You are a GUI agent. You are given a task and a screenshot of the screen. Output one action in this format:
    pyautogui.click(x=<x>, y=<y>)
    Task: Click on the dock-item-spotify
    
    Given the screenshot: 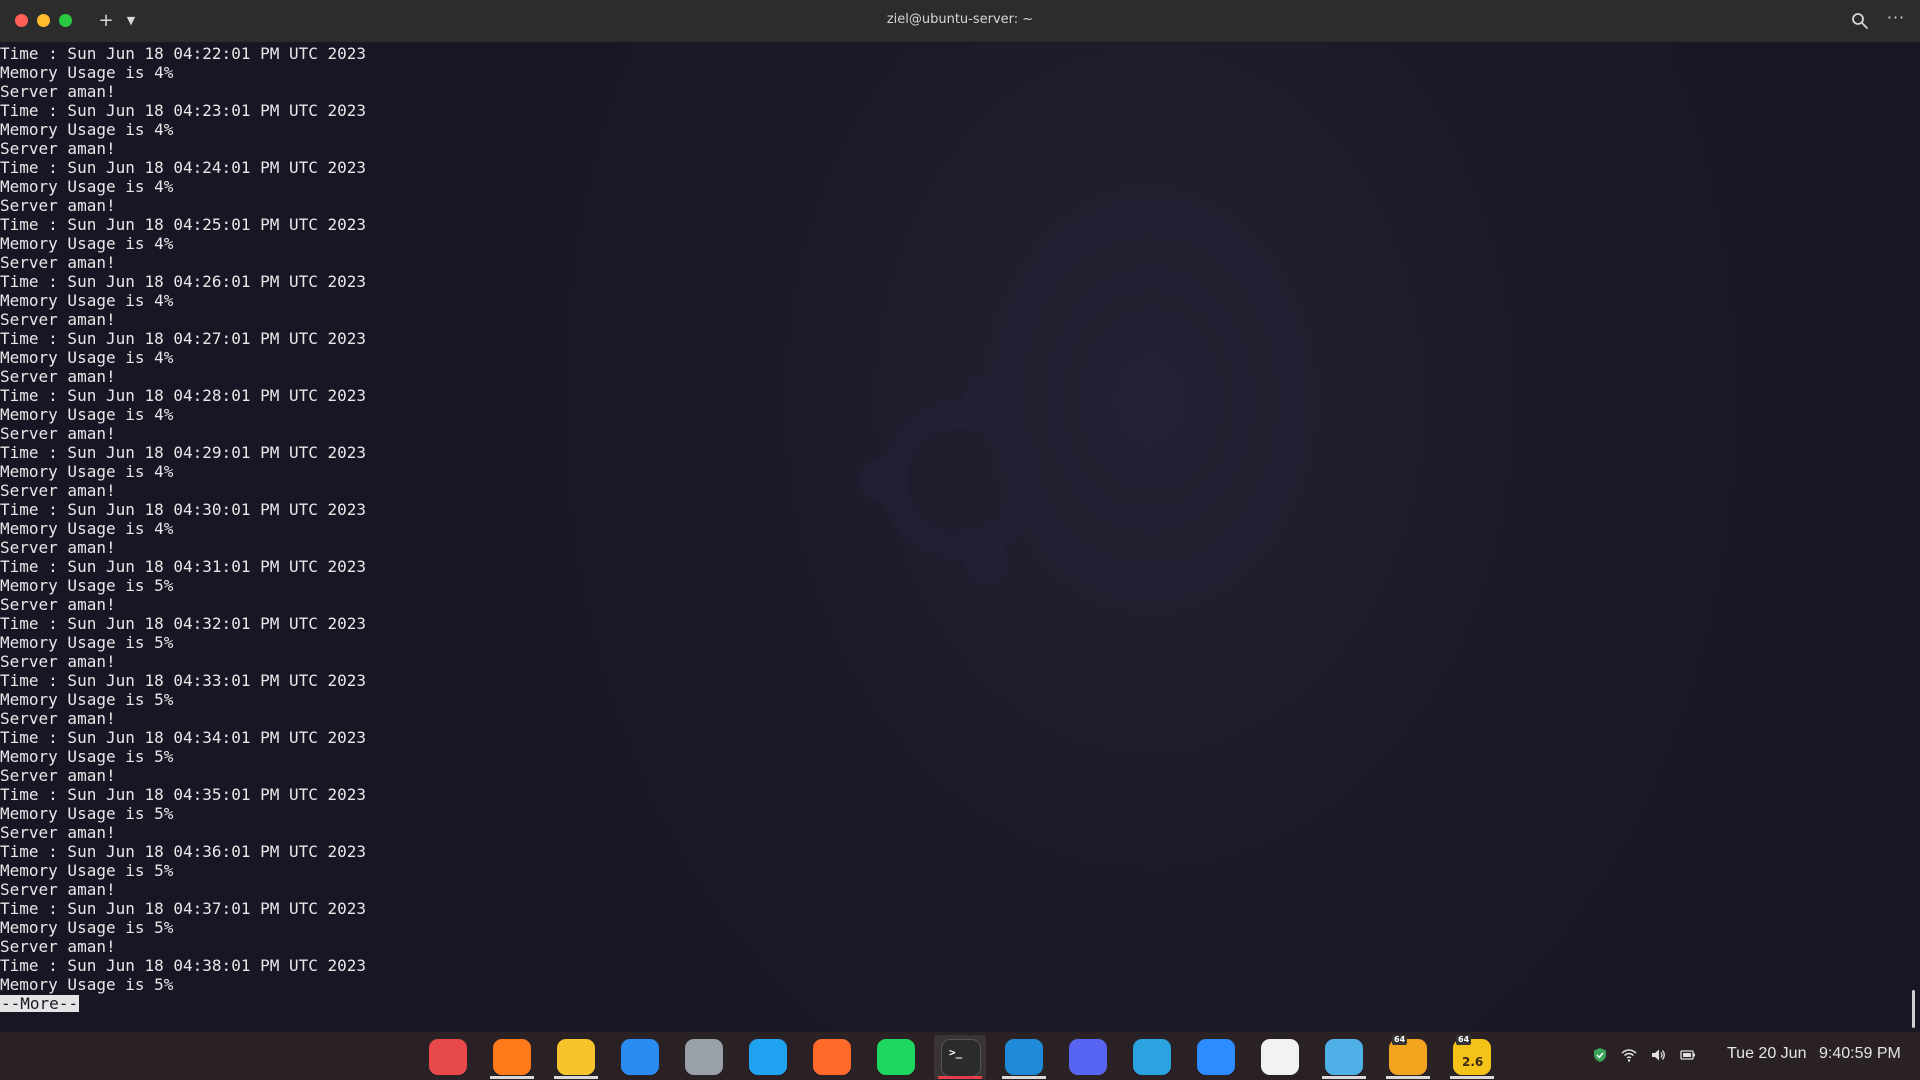 What is the action you would take?
    pyautogui.click(x=896, y=1057)
    